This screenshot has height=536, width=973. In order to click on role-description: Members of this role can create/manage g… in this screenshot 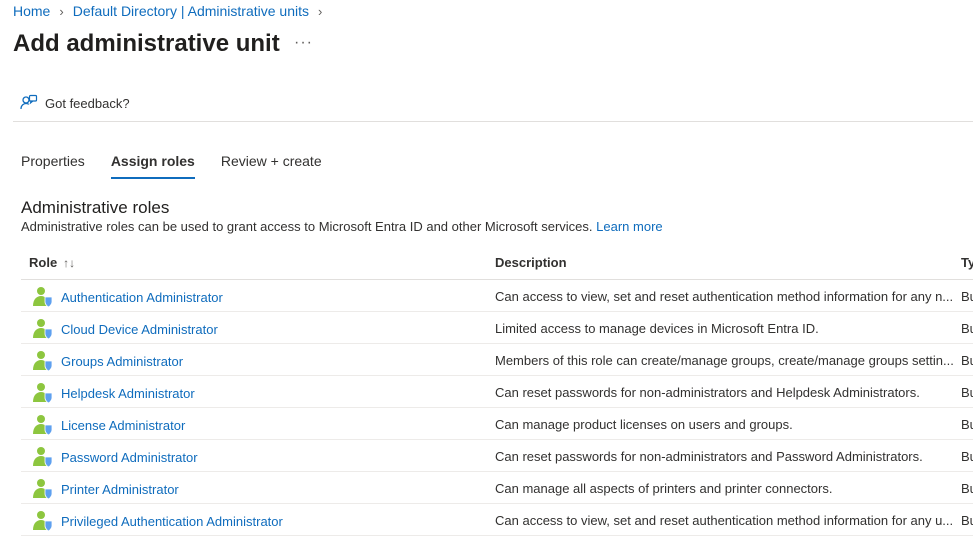, I will do `click(724, 360)`.